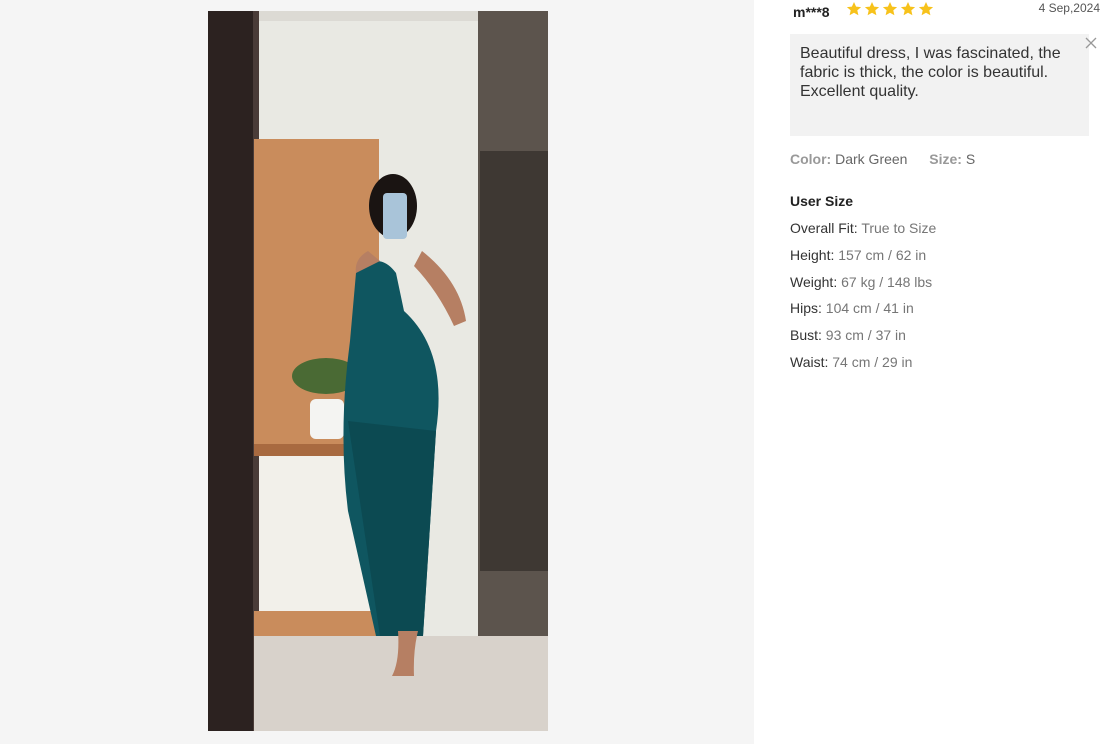  Describe the element at coordinates (811, 159) in the screenshot. I see `color-label: Color:` at that location.